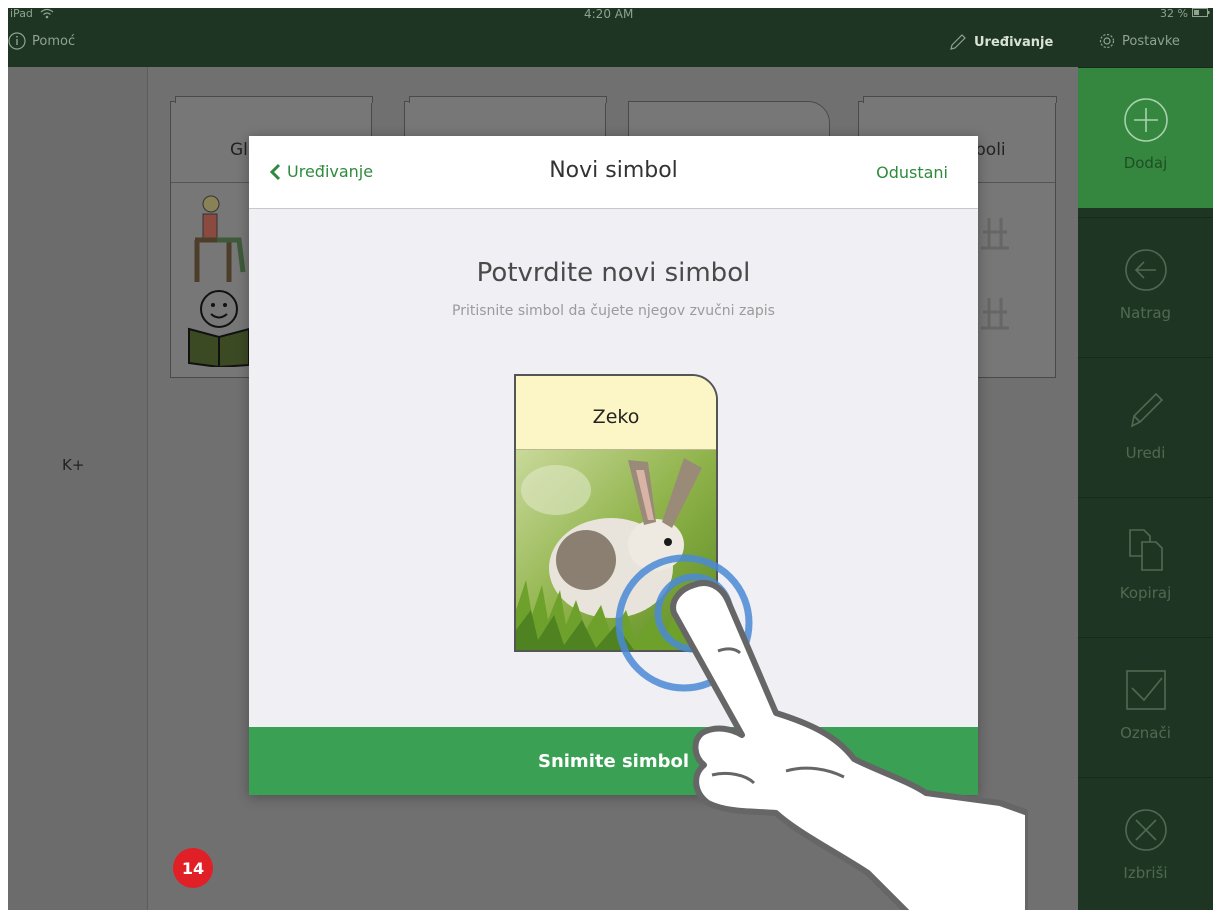  What do you see at coordinates (1145, 830) in the screenshot?
I see `delete-circle-icon` at bounding box center [1145, 830].